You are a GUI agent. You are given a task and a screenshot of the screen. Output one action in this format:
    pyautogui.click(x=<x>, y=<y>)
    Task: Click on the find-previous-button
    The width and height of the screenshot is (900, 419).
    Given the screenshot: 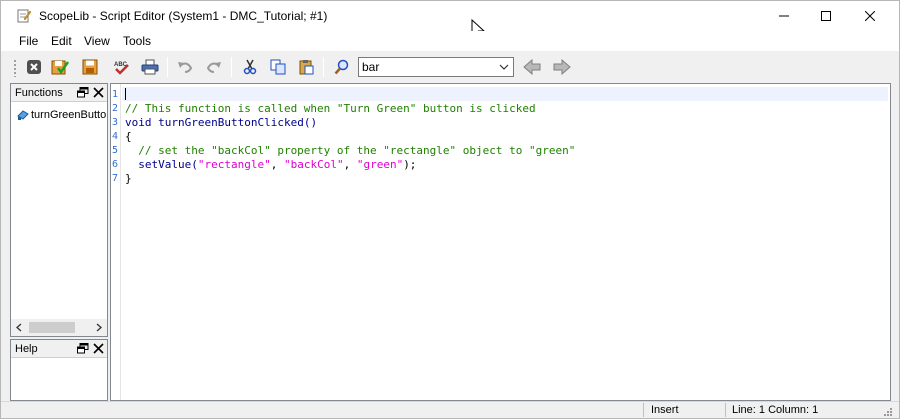 What is the action you would take?
    pyautogui.click(x=532, y=67)
    